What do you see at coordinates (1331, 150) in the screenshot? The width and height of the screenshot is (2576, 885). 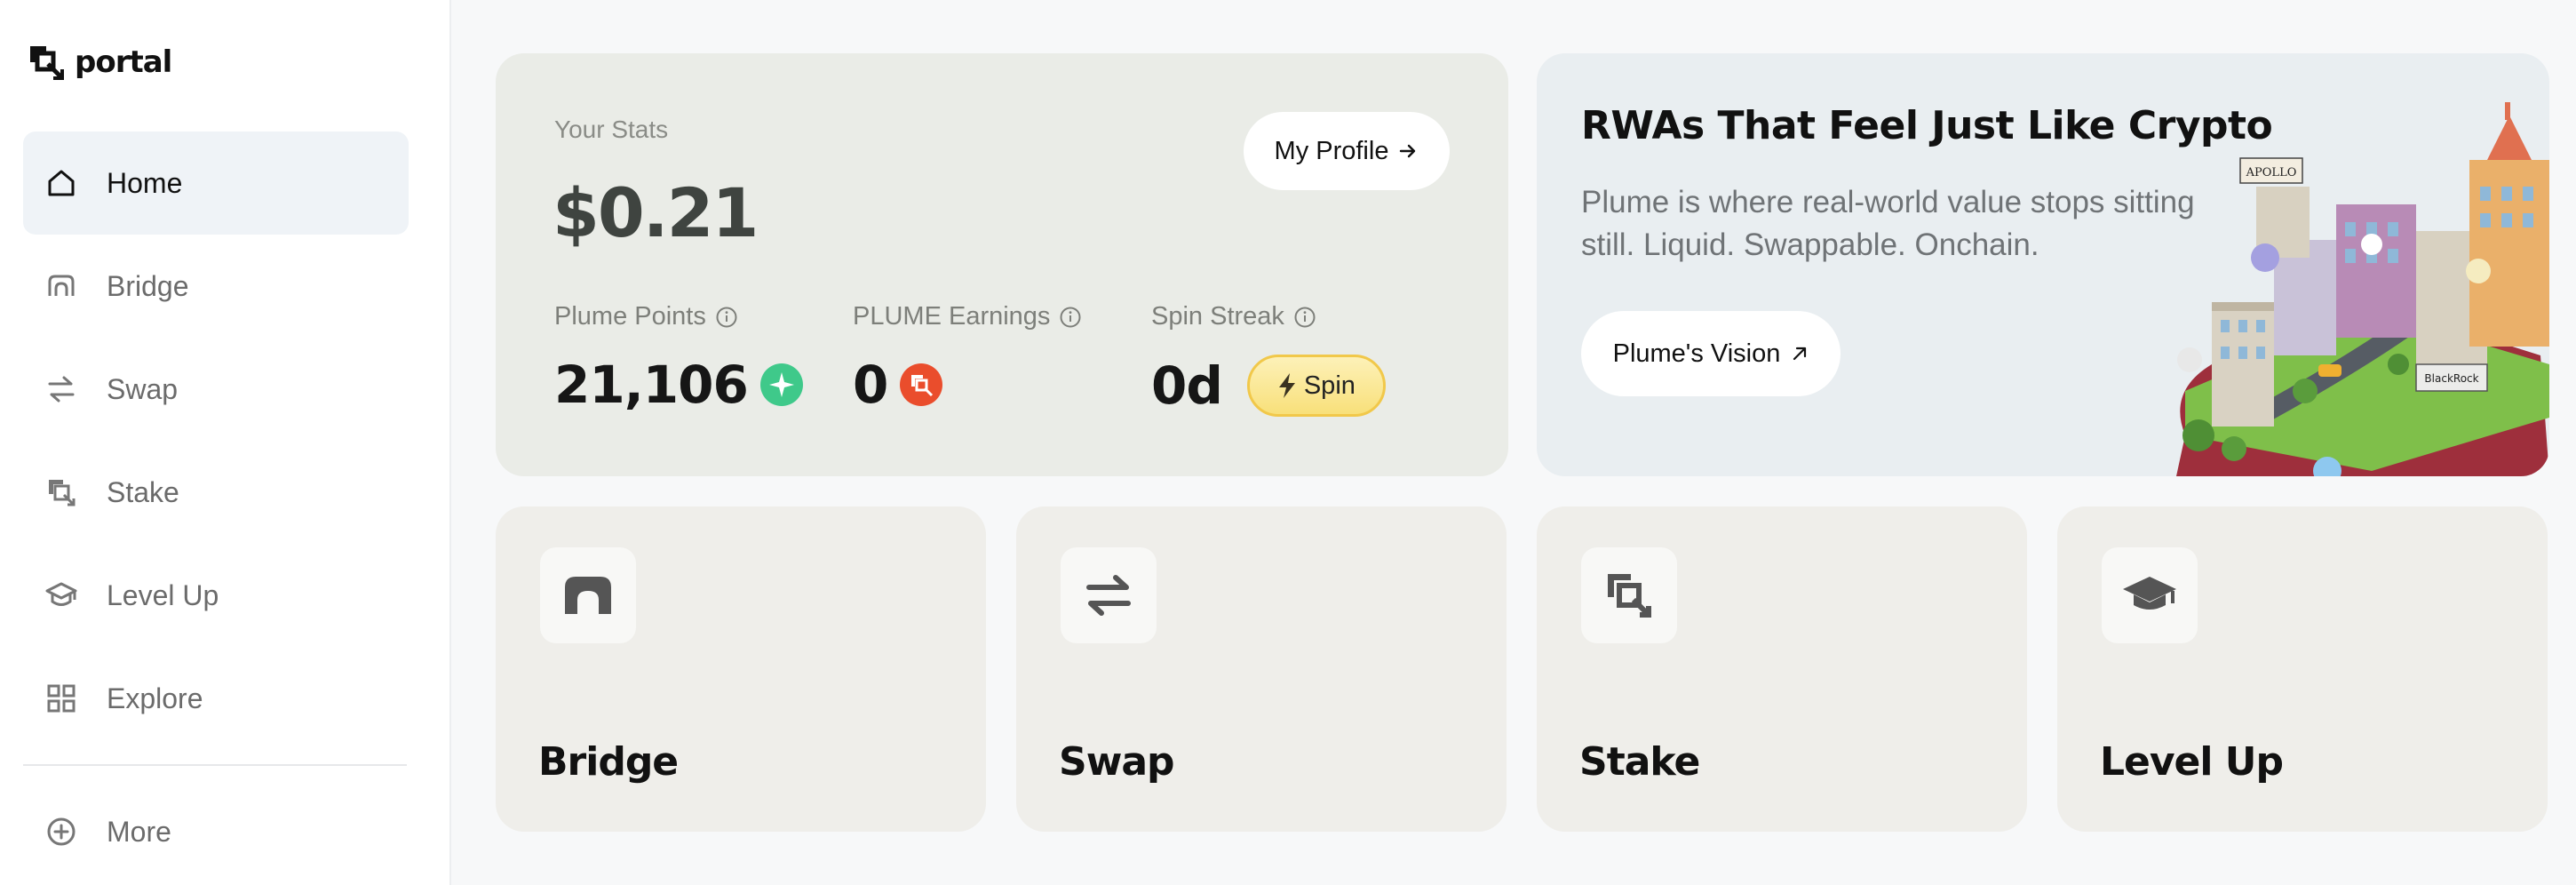 I see `my-profile-label: My Profile` at bounding box center [1331, 150].